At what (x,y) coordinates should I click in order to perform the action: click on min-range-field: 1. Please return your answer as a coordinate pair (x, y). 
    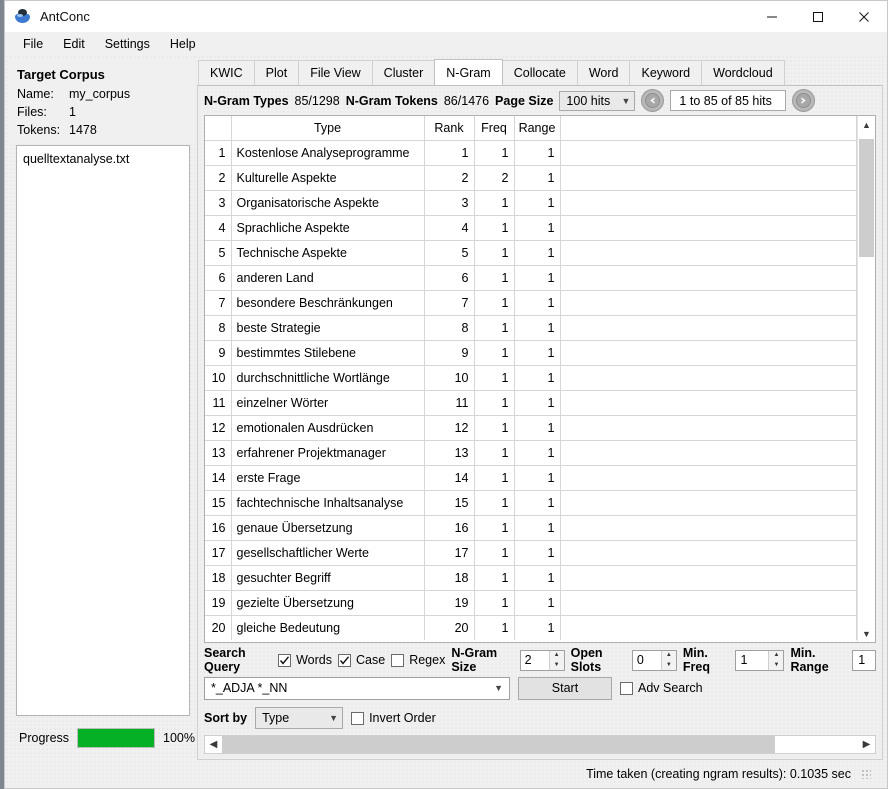
    Looking at the image, I should click on (864, 660).